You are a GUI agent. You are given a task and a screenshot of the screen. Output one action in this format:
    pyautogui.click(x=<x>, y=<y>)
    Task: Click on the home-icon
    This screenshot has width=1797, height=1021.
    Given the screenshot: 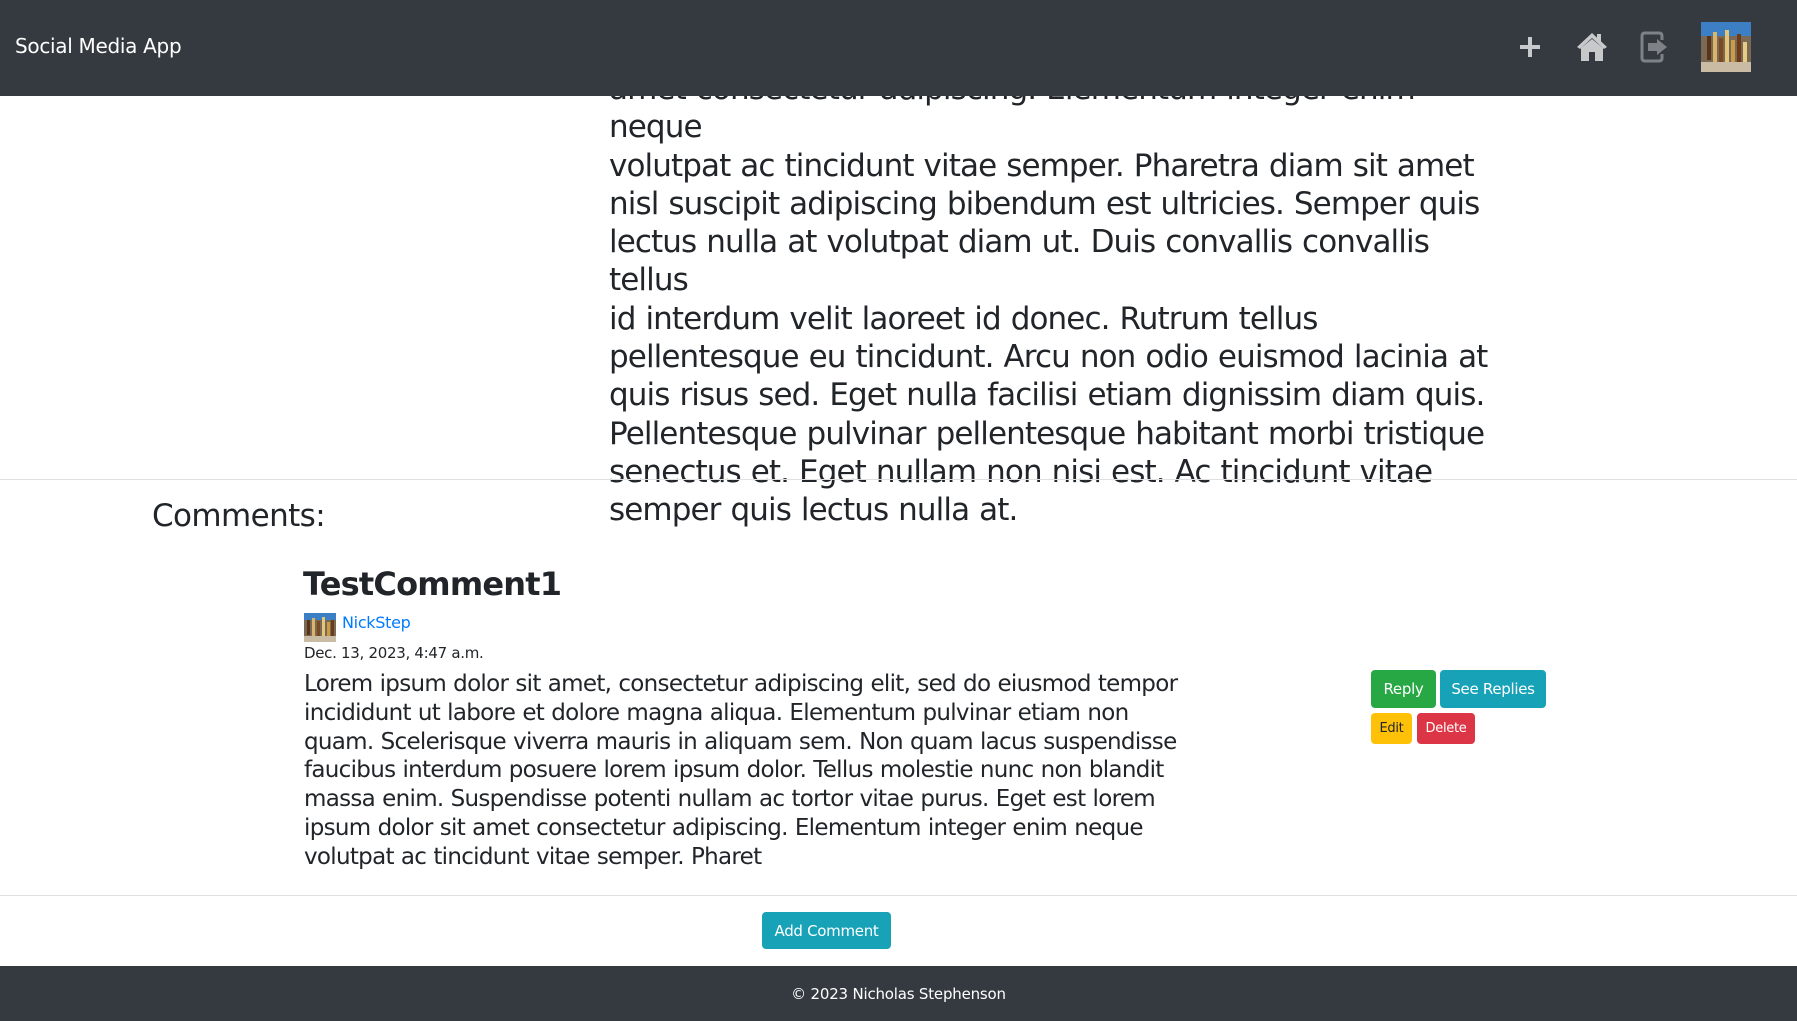 What is the action you would take?
    pyautogui.click(x=1592, y=47)
    